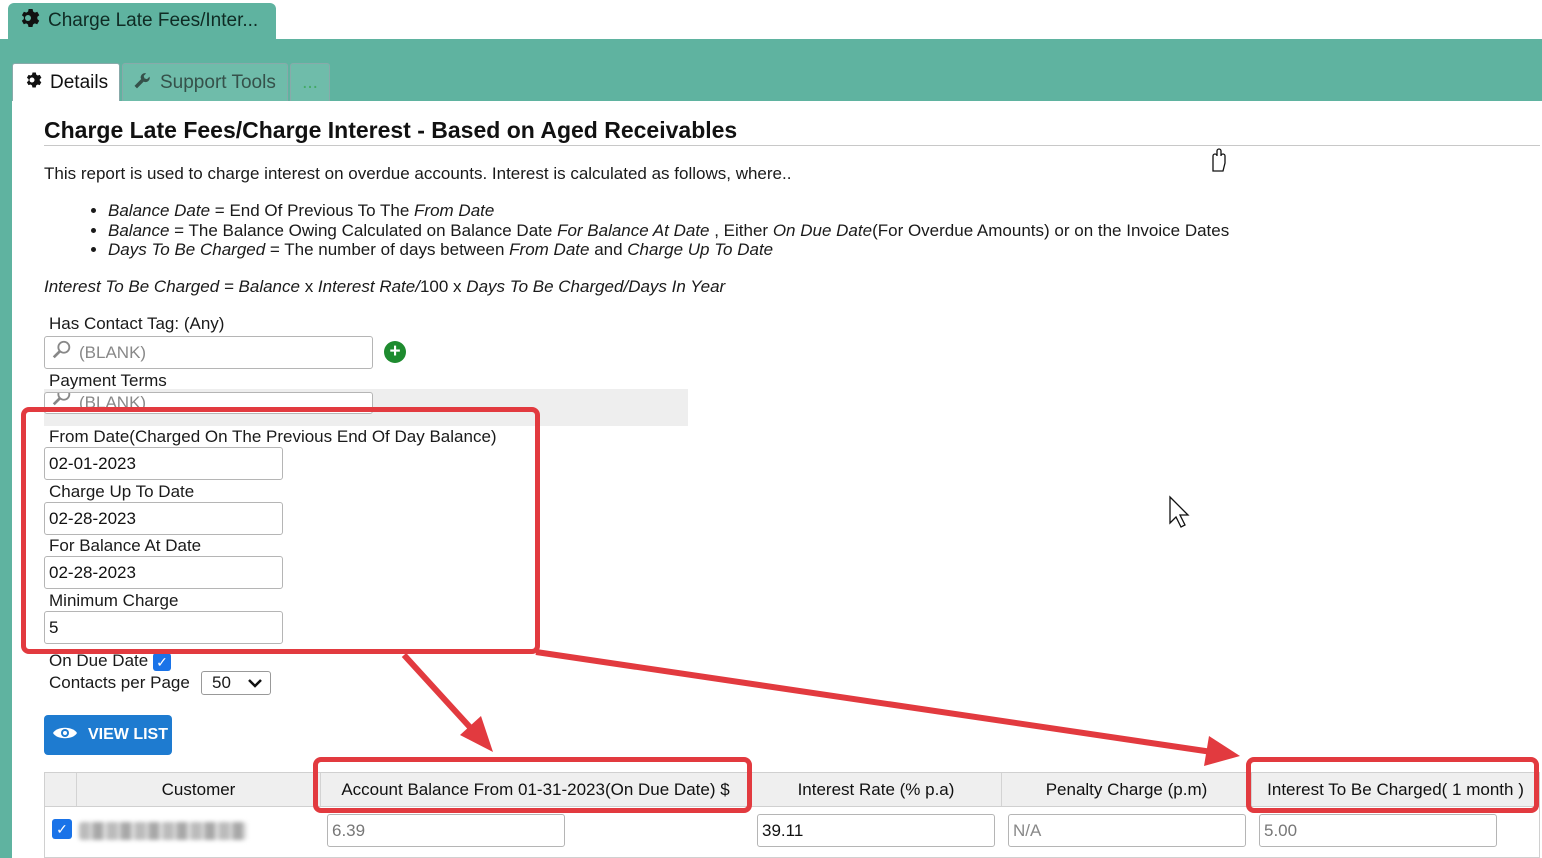 This screenshot has width=1542, height=858. I want to click on select-value: 50, so click(221, 682).